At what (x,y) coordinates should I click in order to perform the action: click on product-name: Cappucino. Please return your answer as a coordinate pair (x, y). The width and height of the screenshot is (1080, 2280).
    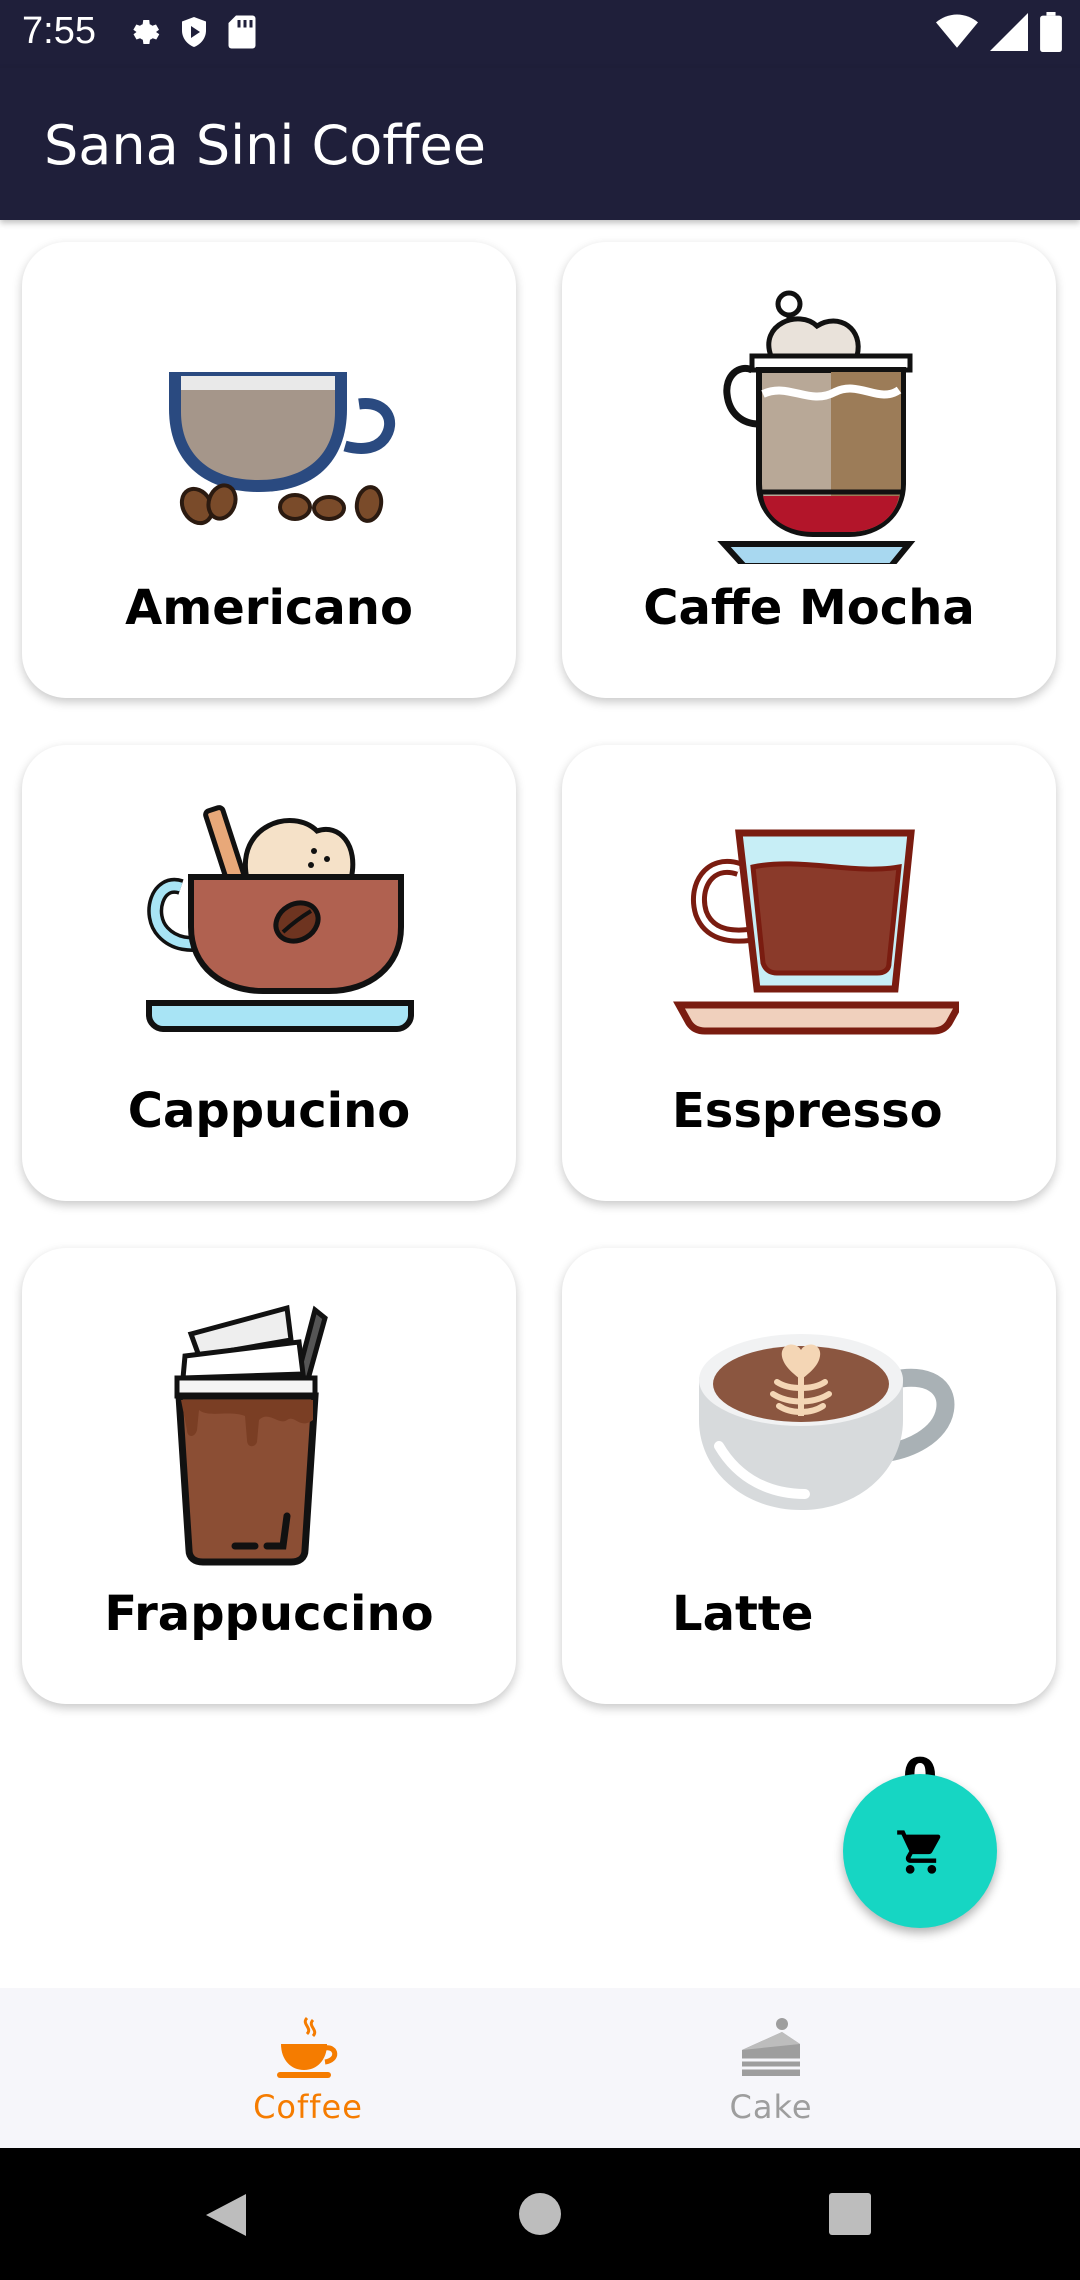
    Looking at the image, I should click on (269, 1111).